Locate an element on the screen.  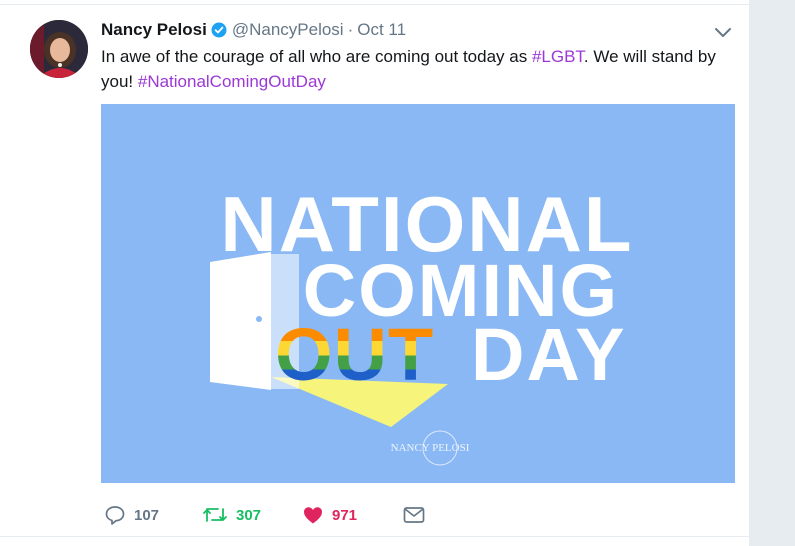
reply-button: 107 is located at coordinates (153, 515).